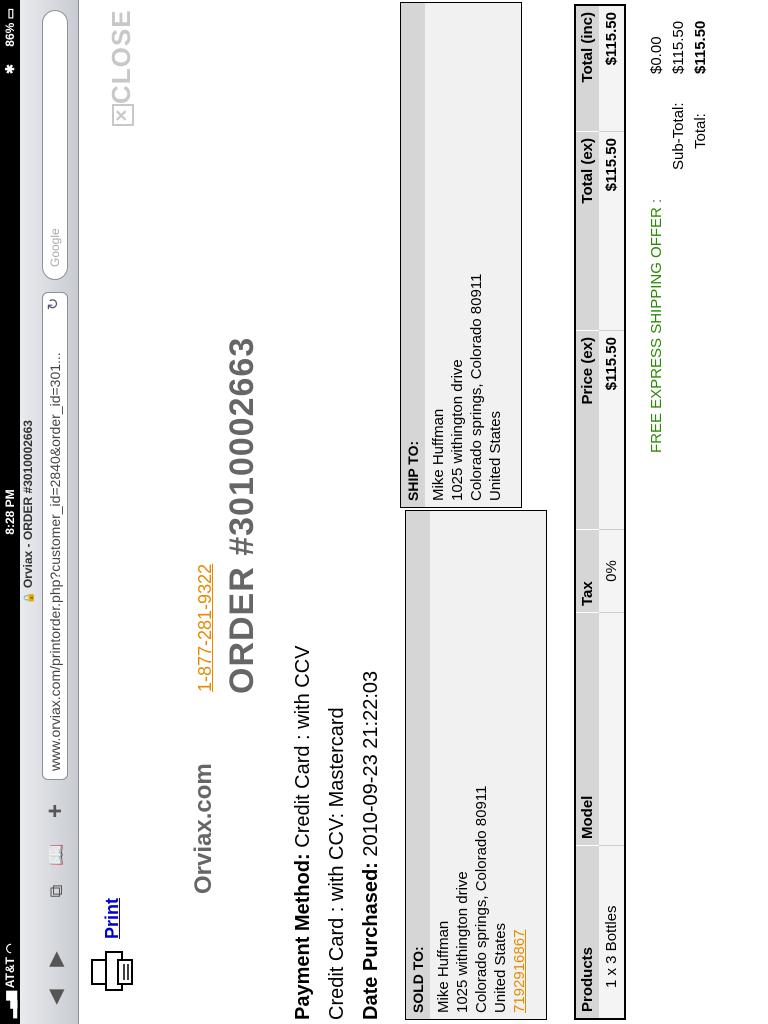 This screenshot has width=768, height=1024. Describe the element at coordinates (205, 628) in the screenshot. I see `phone-link: 1-877-281-9322` at that location.